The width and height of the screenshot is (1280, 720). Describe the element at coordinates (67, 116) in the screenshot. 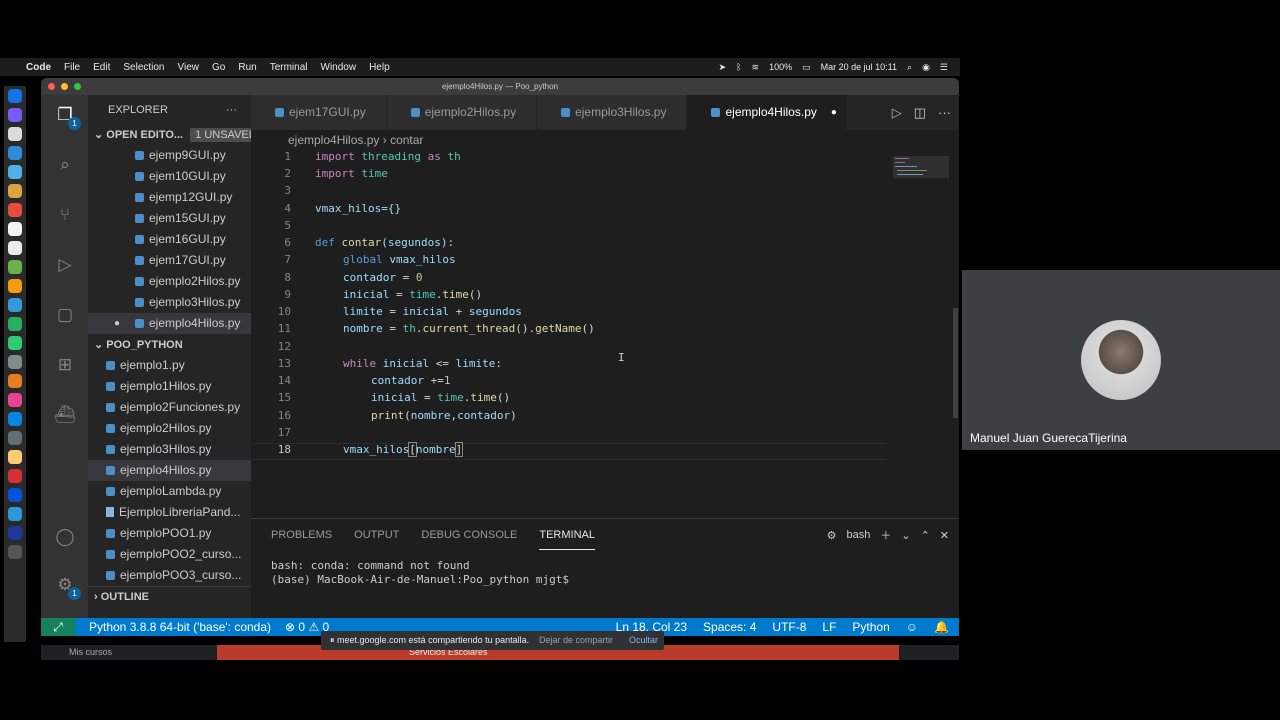

I see `explorer-icon: ❐ 1` at that location.